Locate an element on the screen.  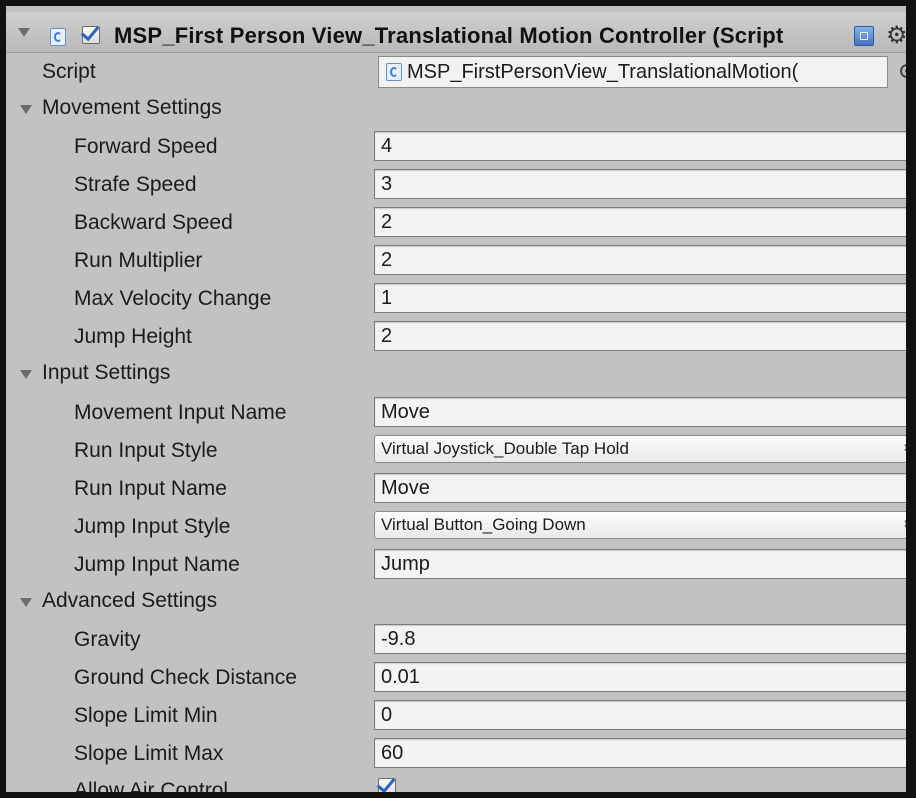
slope-limit-min-label: Slope Limit Min is located at coordinates (146, 715).